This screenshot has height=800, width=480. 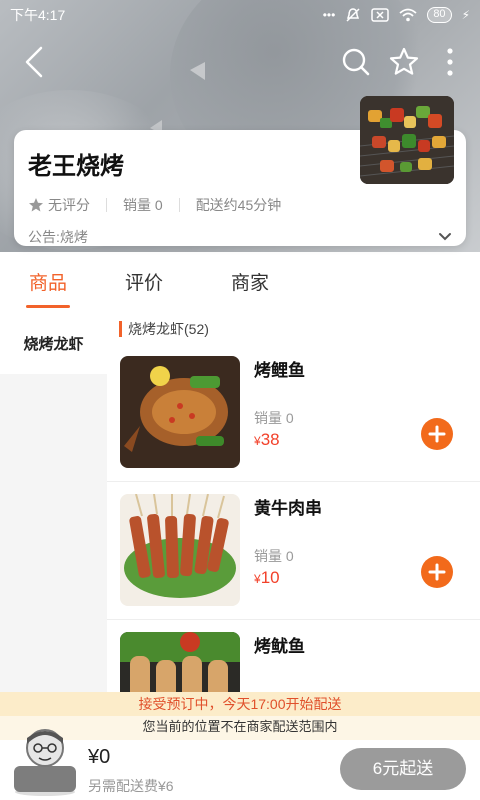 I want to click on more-menu-button, so click(x=450, y=62).